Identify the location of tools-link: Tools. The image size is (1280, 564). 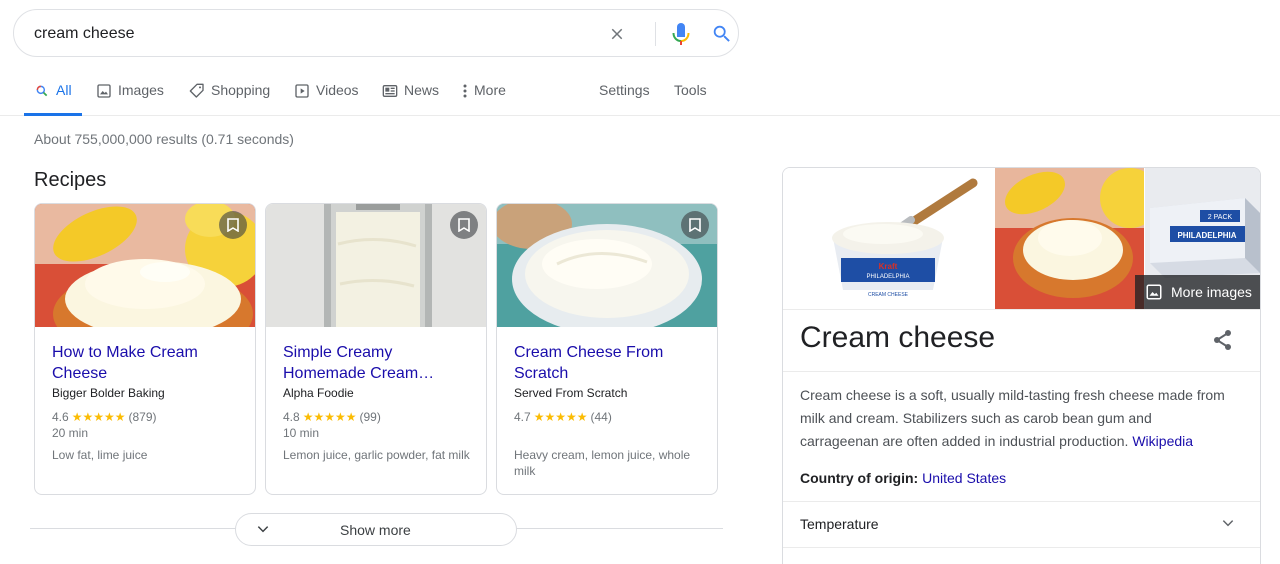
(690, 90).